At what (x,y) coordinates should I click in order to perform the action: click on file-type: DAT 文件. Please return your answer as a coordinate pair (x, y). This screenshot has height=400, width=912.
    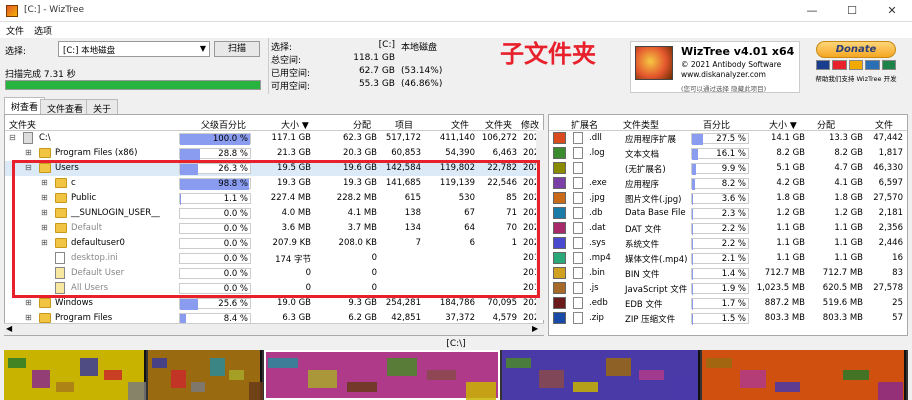
    Looking at the image, I should click on (643, 230).